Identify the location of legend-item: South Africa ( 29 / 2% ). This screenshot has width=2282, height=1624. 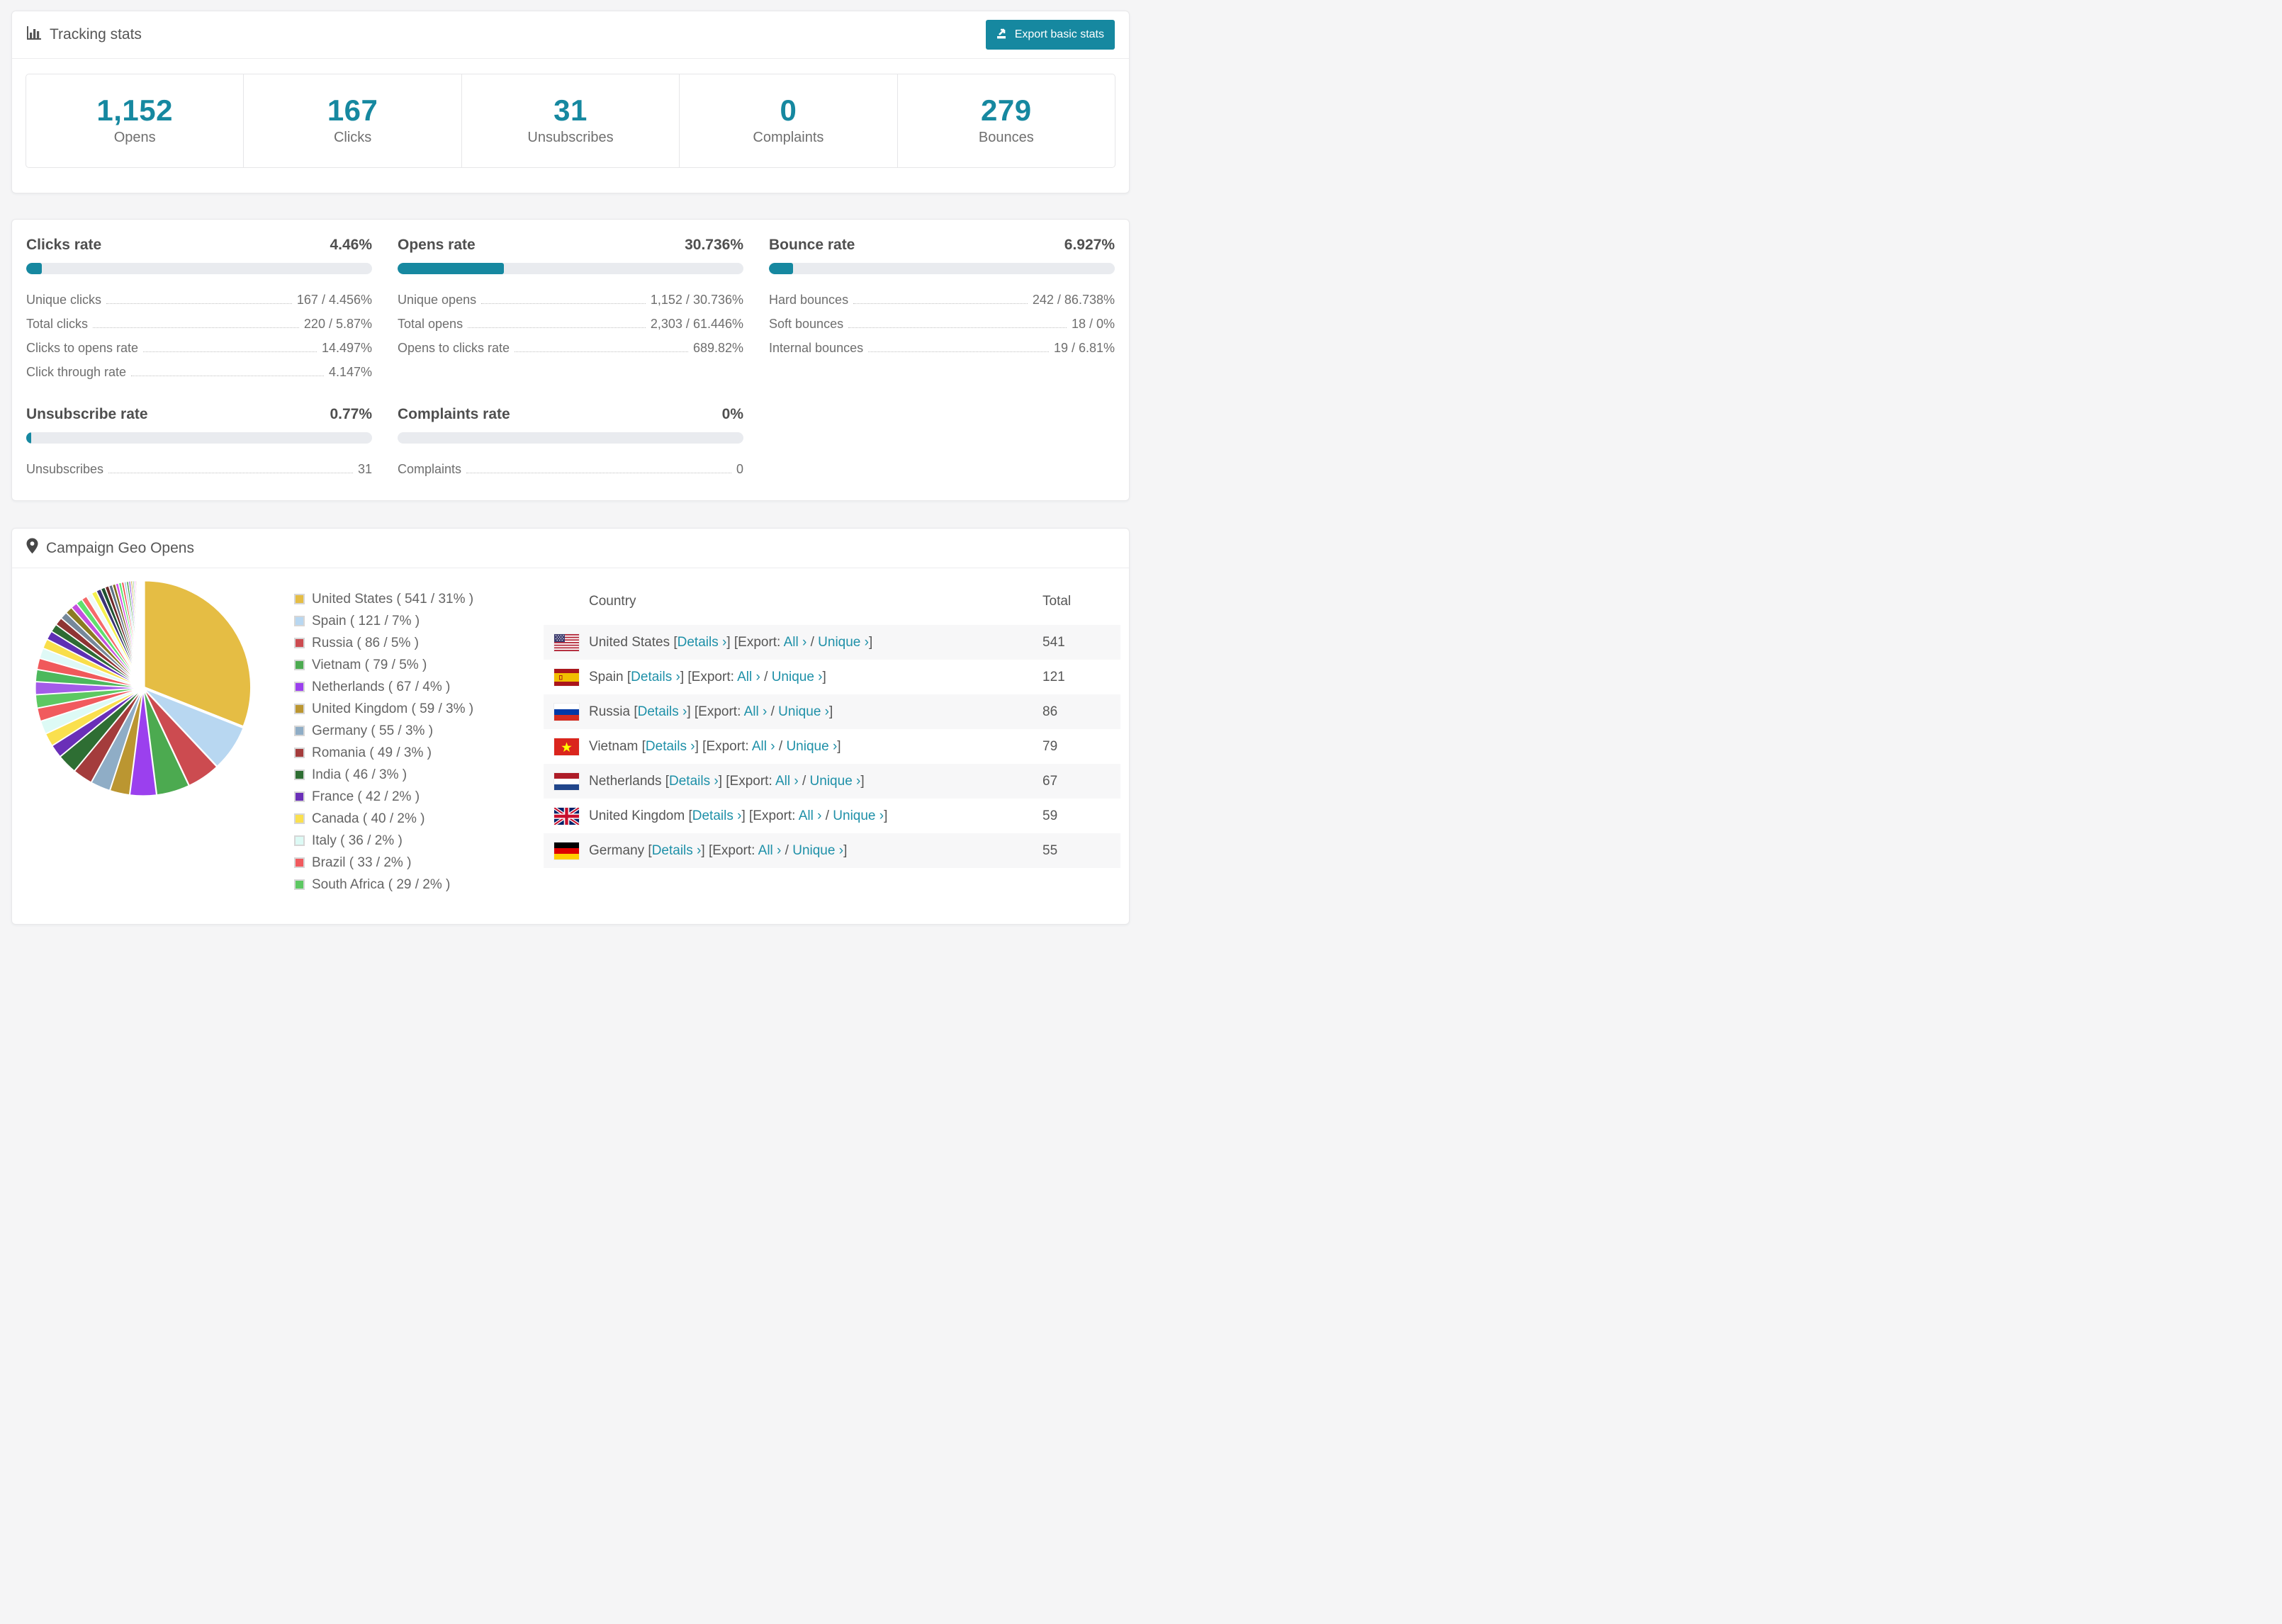
(411, 885).